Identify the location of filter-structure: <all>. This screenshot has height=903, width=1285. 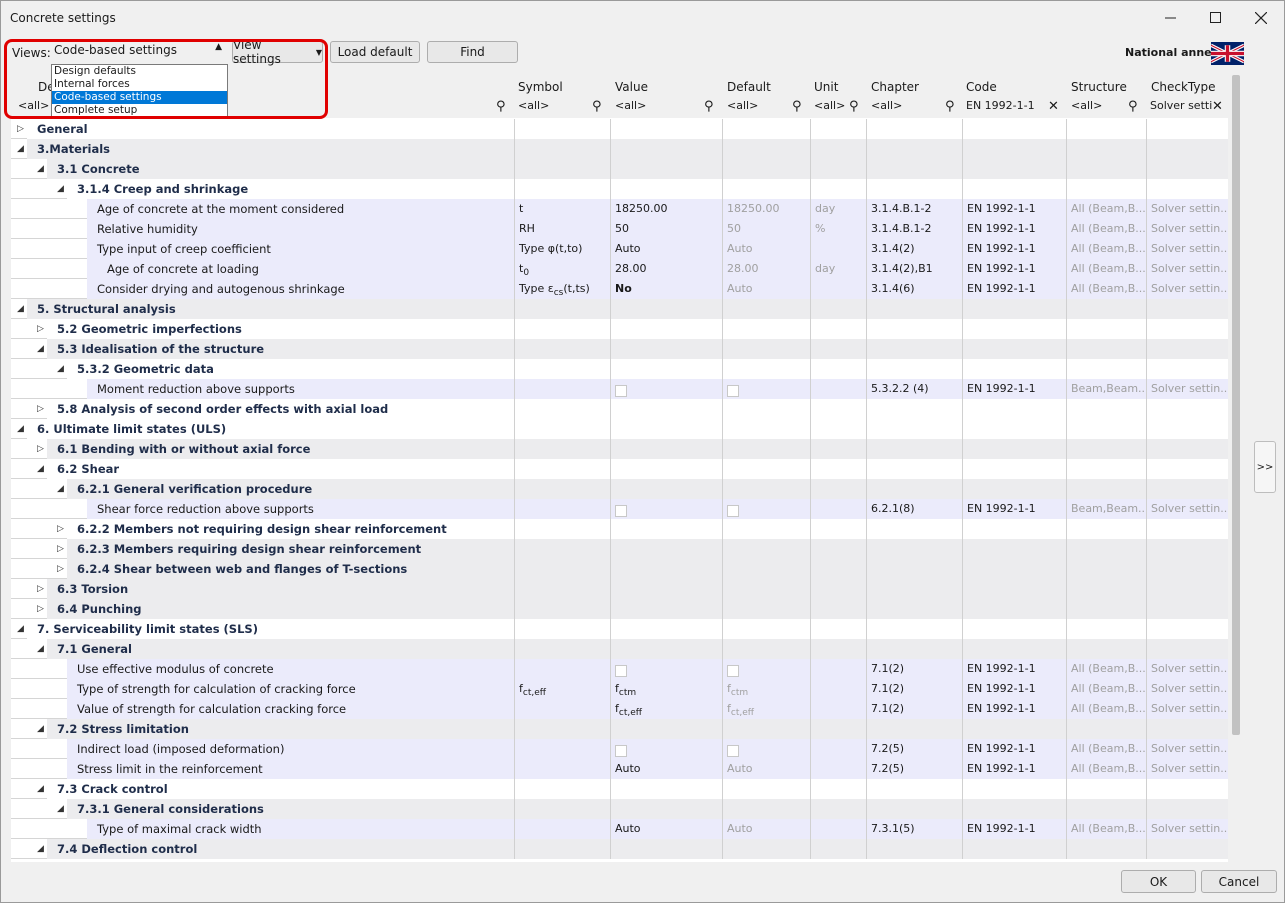
(1086, 108).